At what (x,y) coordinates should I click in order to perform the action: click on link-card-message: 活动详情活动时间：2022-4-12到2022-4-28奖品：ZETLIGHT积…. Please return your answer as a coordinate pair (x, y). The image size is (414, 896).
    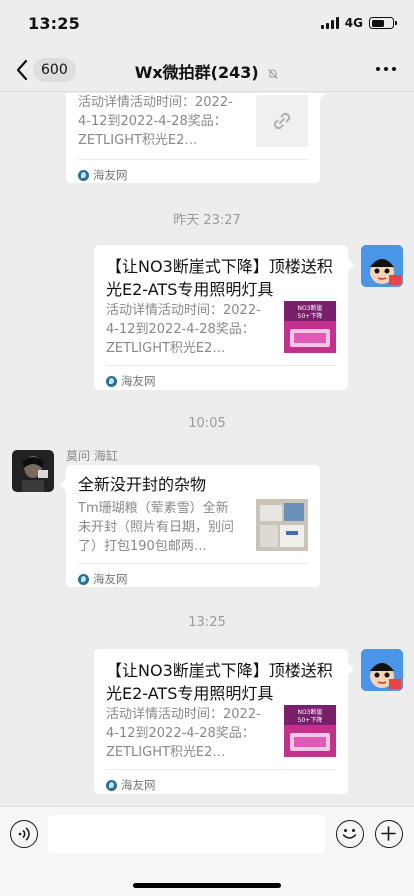
    Looking at the image, I should click on (196, 138).